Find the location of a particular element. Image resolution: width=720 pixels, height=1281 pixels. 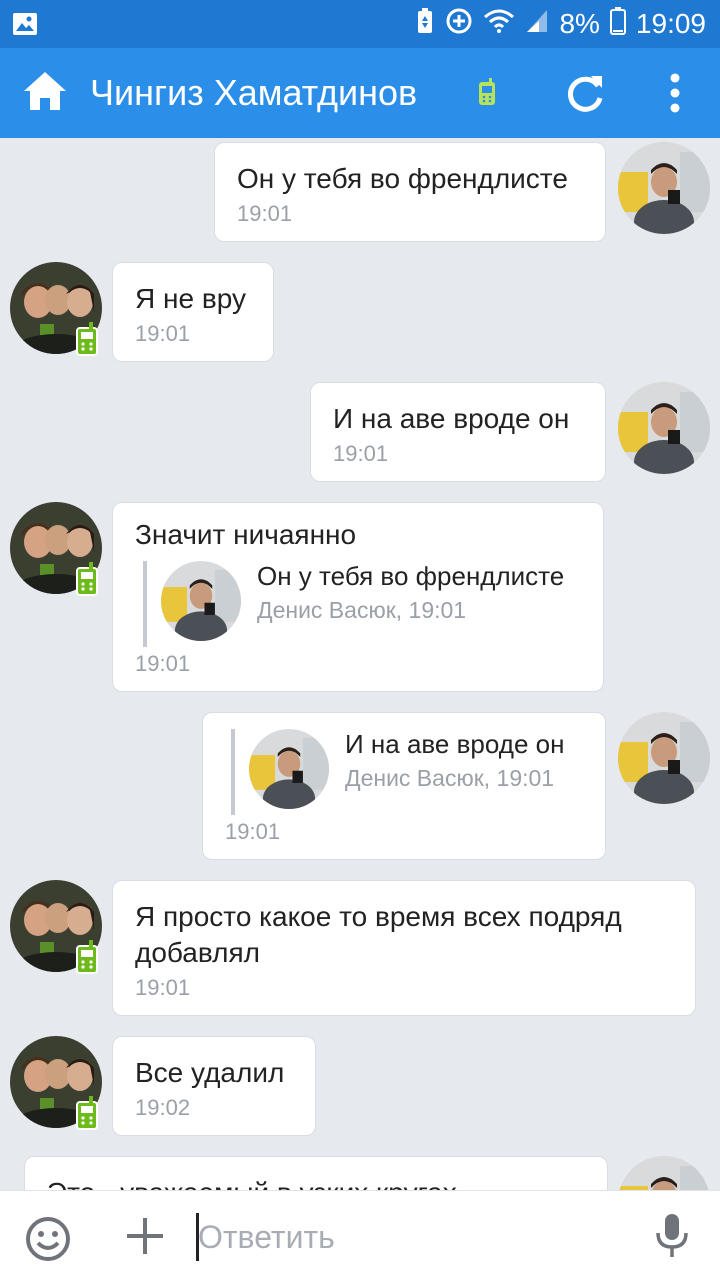

microphone-icon is located at coordinates (672, 1238).